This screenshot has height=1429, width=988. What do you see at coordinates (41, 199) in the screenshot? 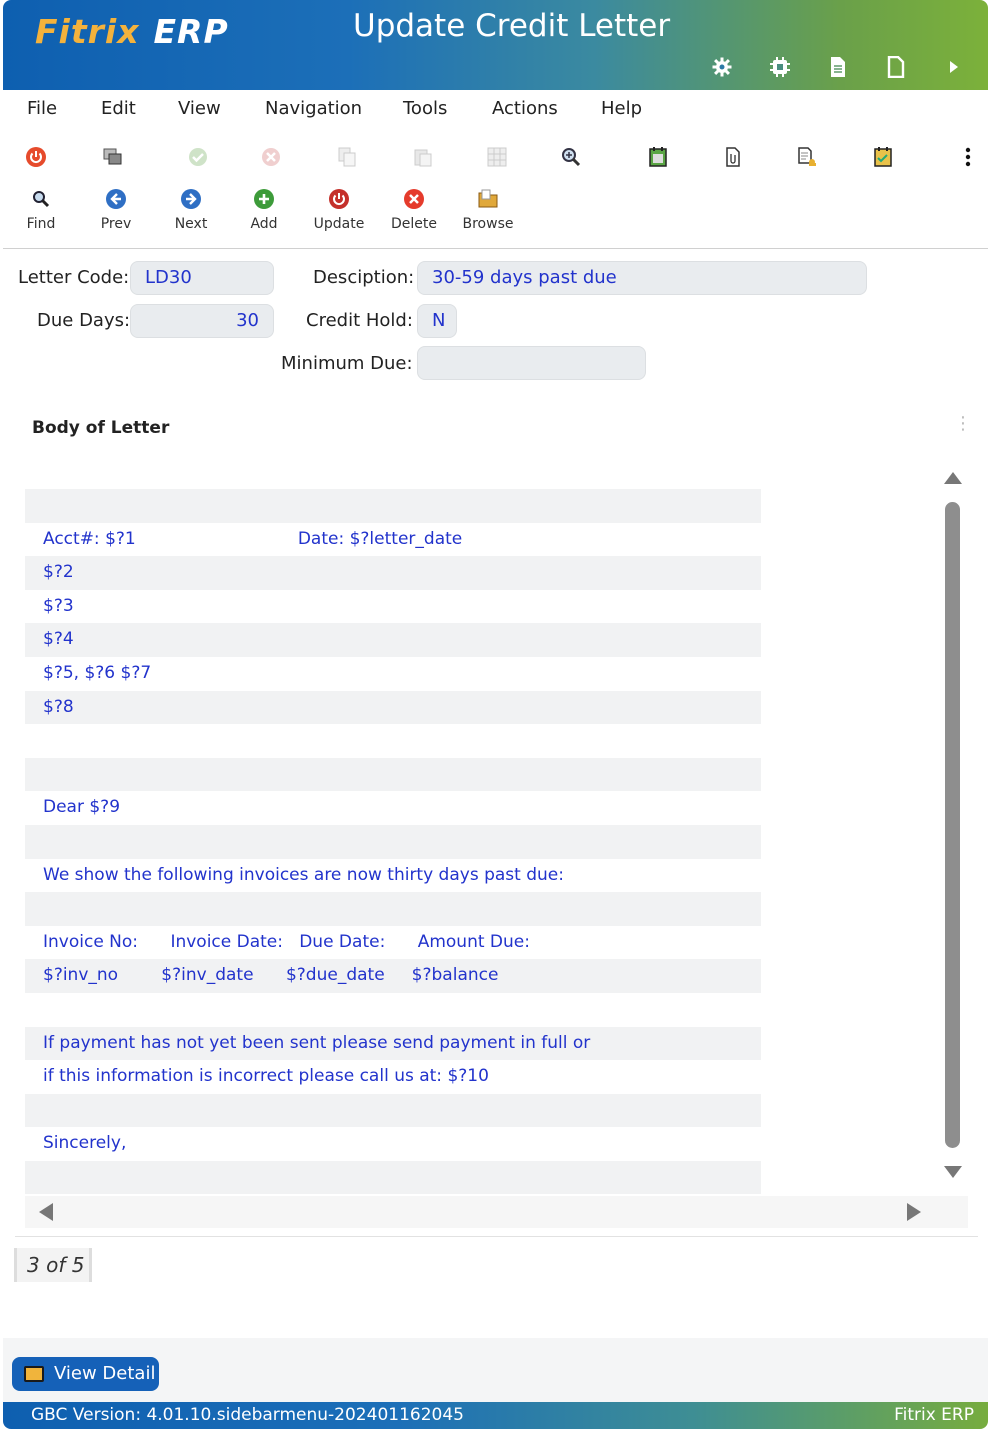
I see `search-icon` at bounding box center [41, 199].